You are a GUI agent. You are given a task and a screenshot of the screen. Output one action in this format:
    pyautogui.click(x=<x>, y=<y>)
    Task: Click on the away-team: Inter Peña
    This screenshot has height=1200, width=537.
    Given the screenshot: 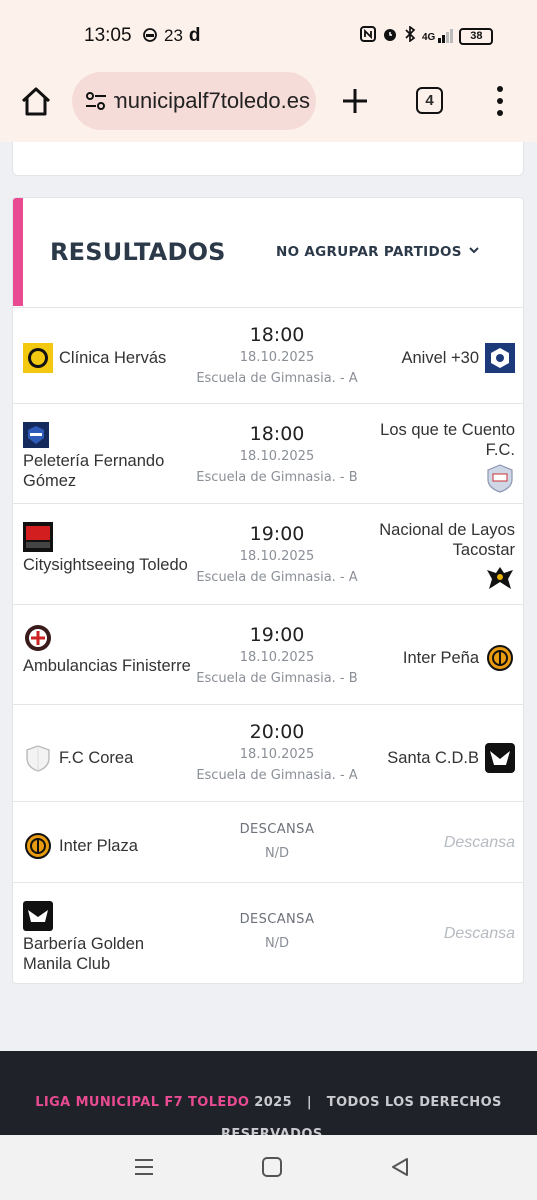 What is the action you would take?
    pyautogui.click(x=459, y=658)
    